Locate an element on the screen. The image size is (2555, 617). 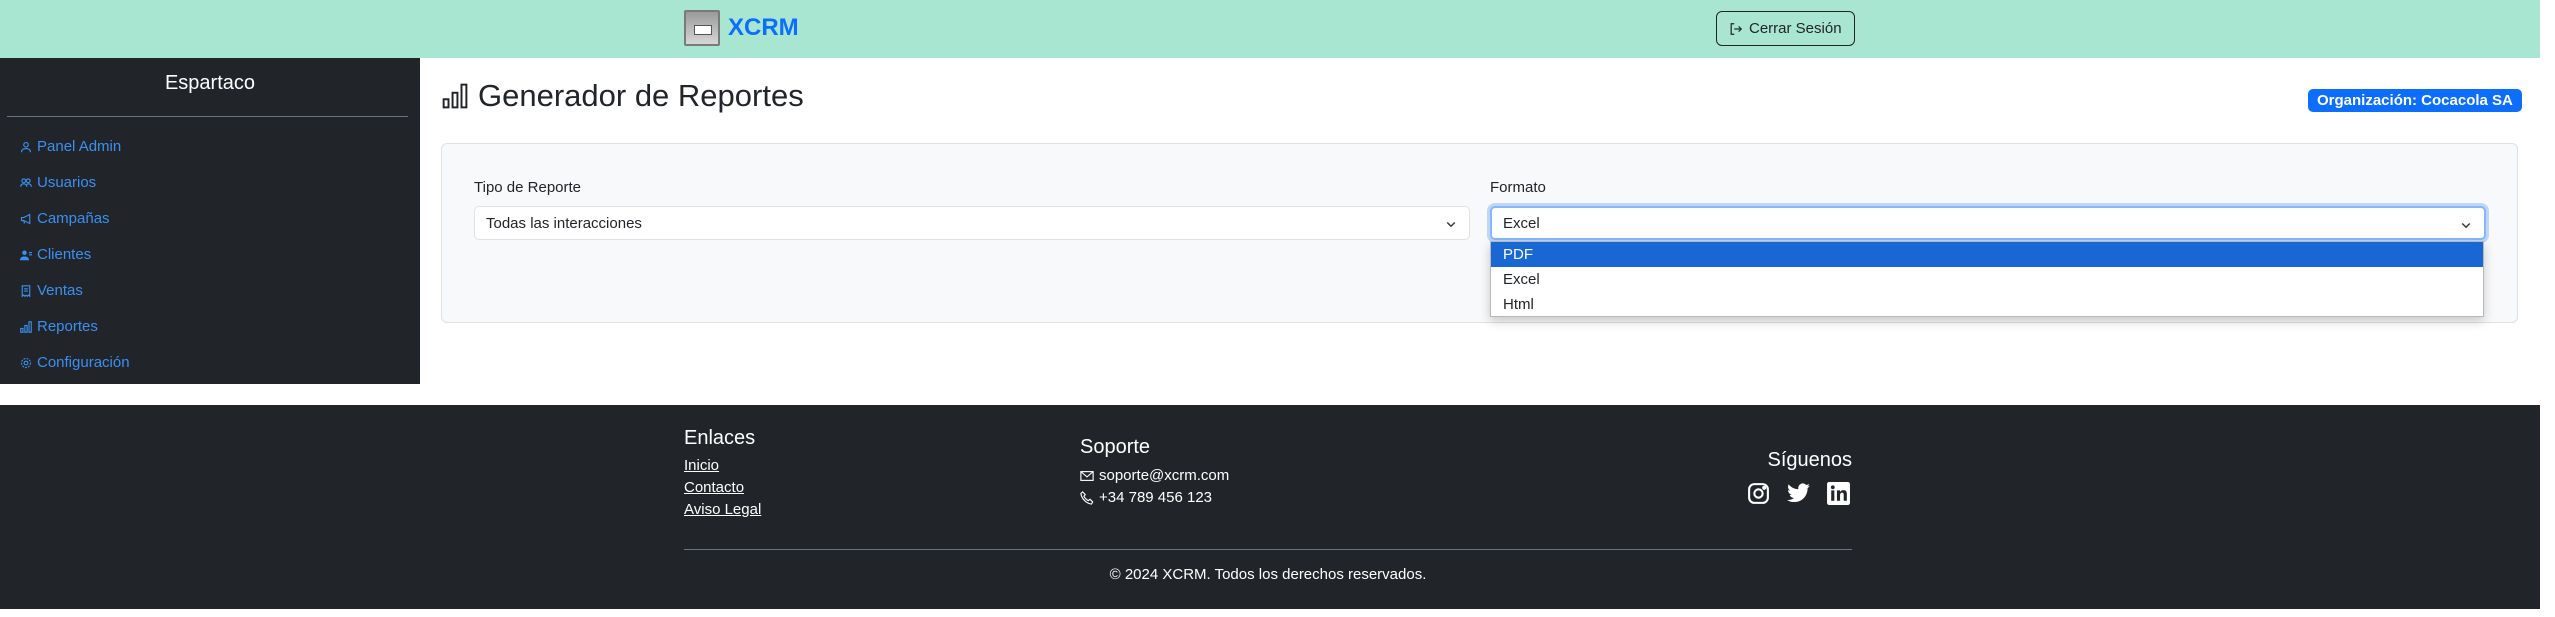
brand-name: XCRM is located at coordinates (763, 27).